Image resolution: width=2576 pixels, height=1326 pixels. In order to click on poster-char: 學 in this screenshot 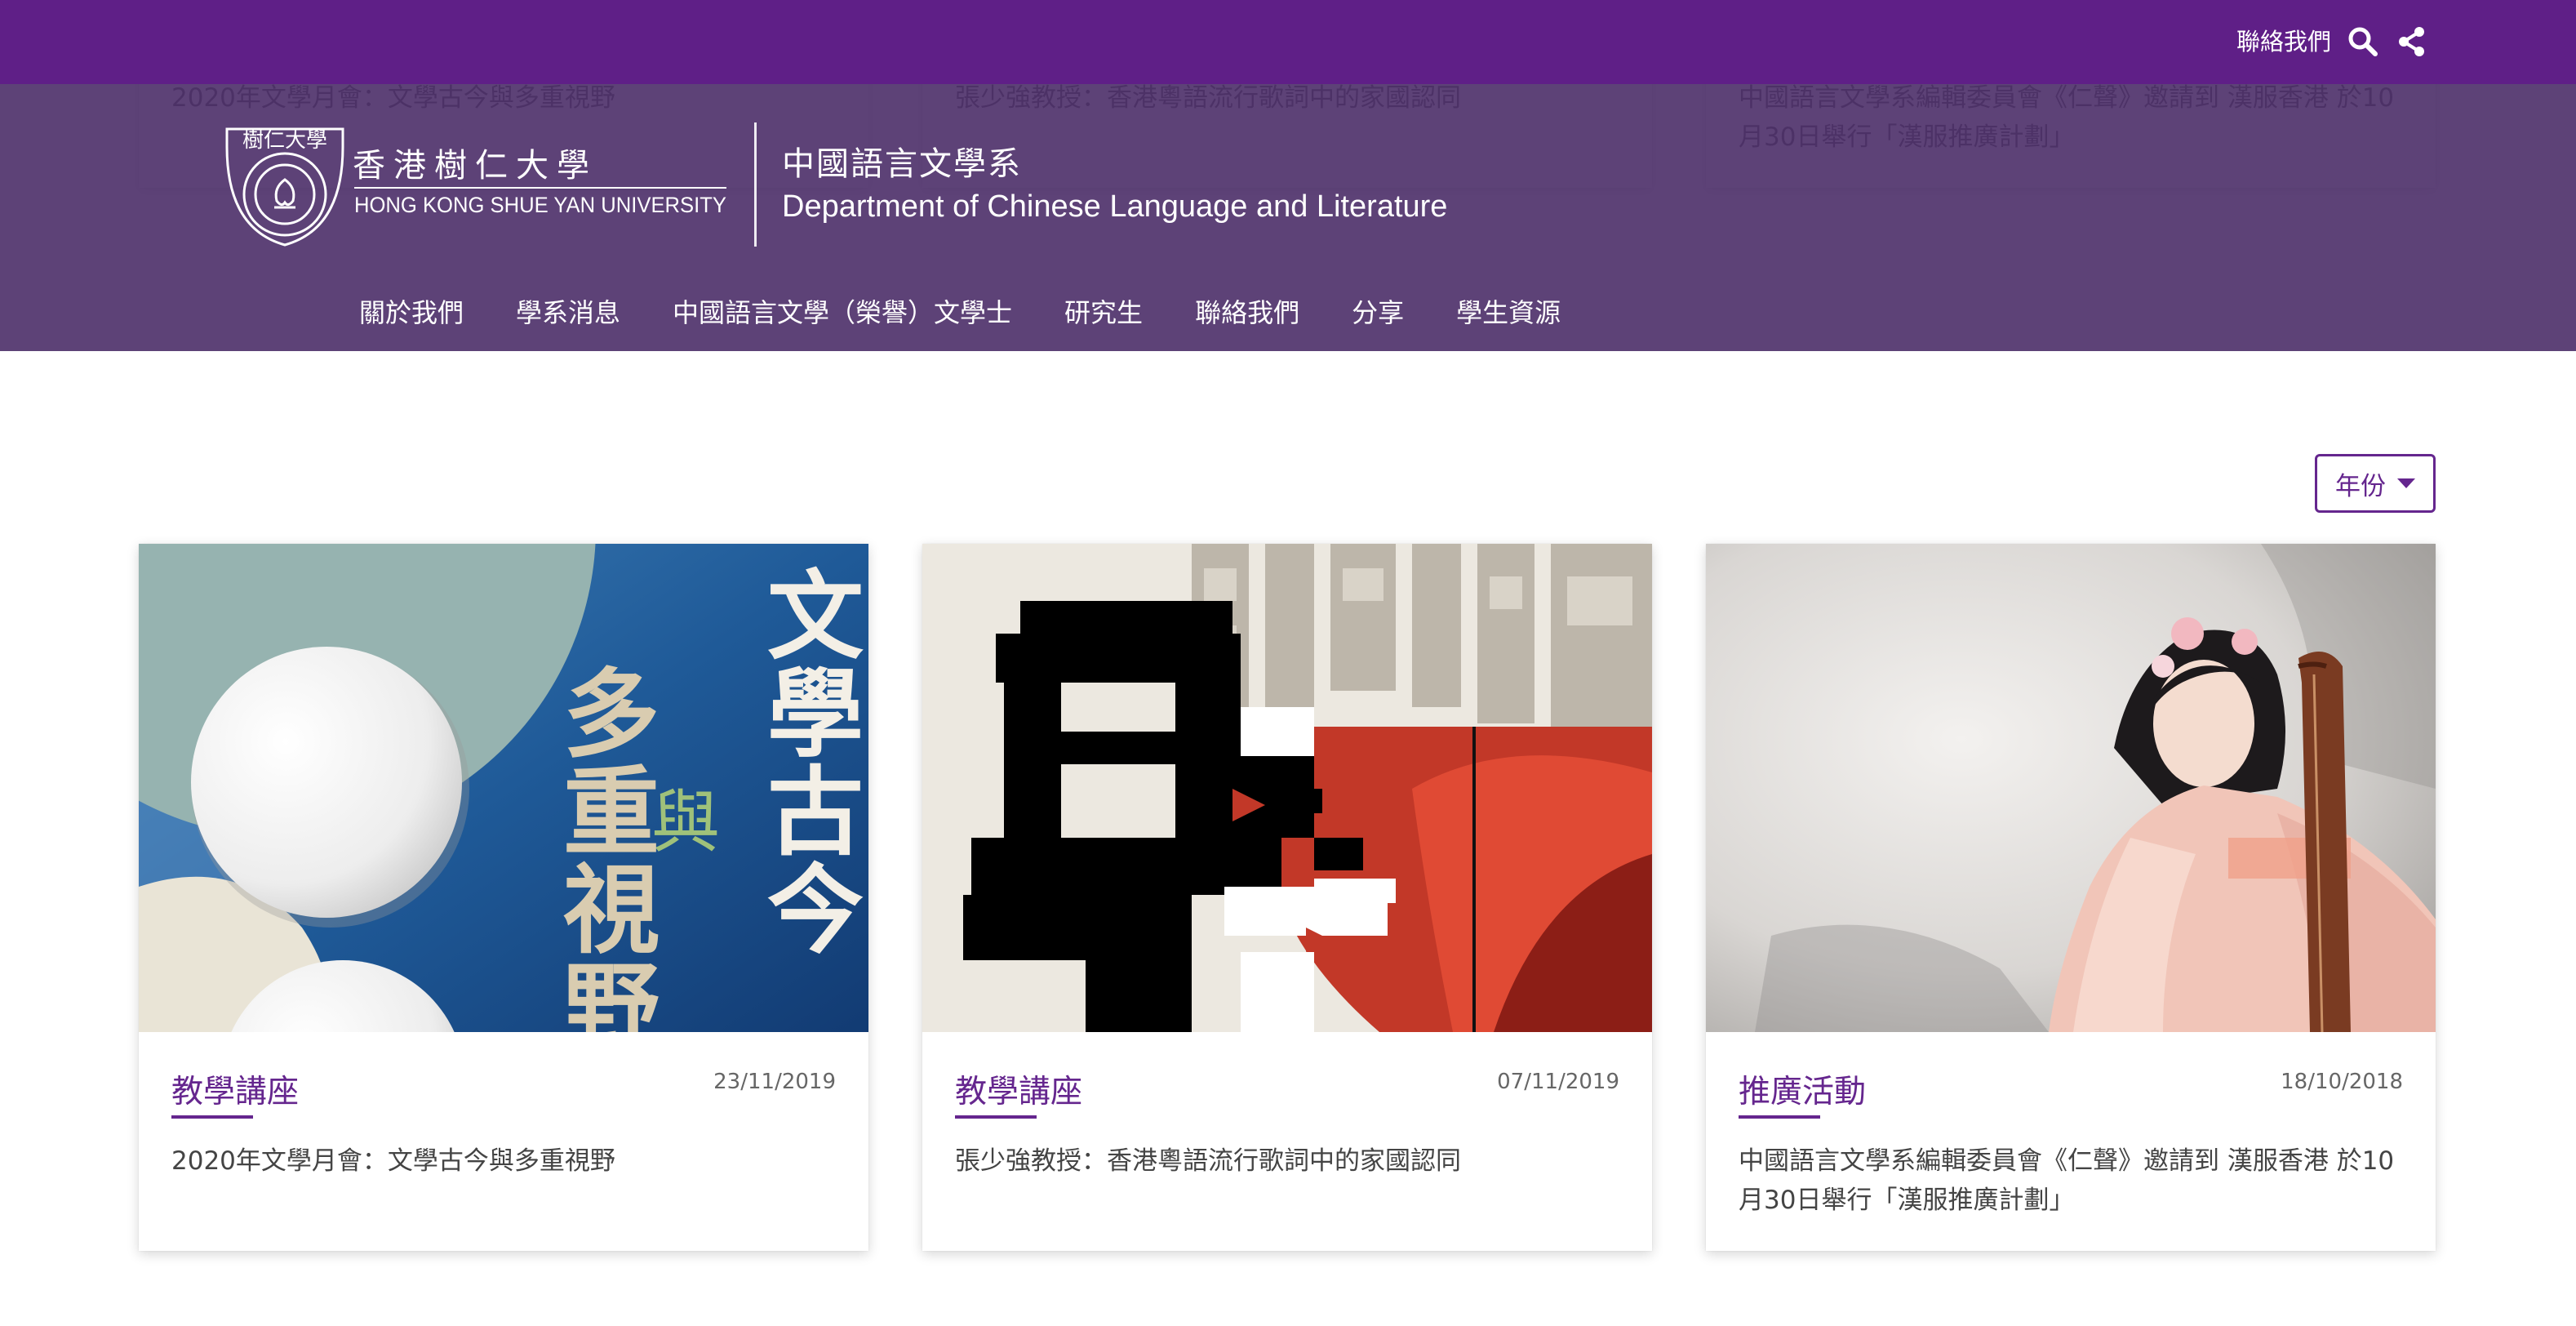, I will do `click(815, 714)`.